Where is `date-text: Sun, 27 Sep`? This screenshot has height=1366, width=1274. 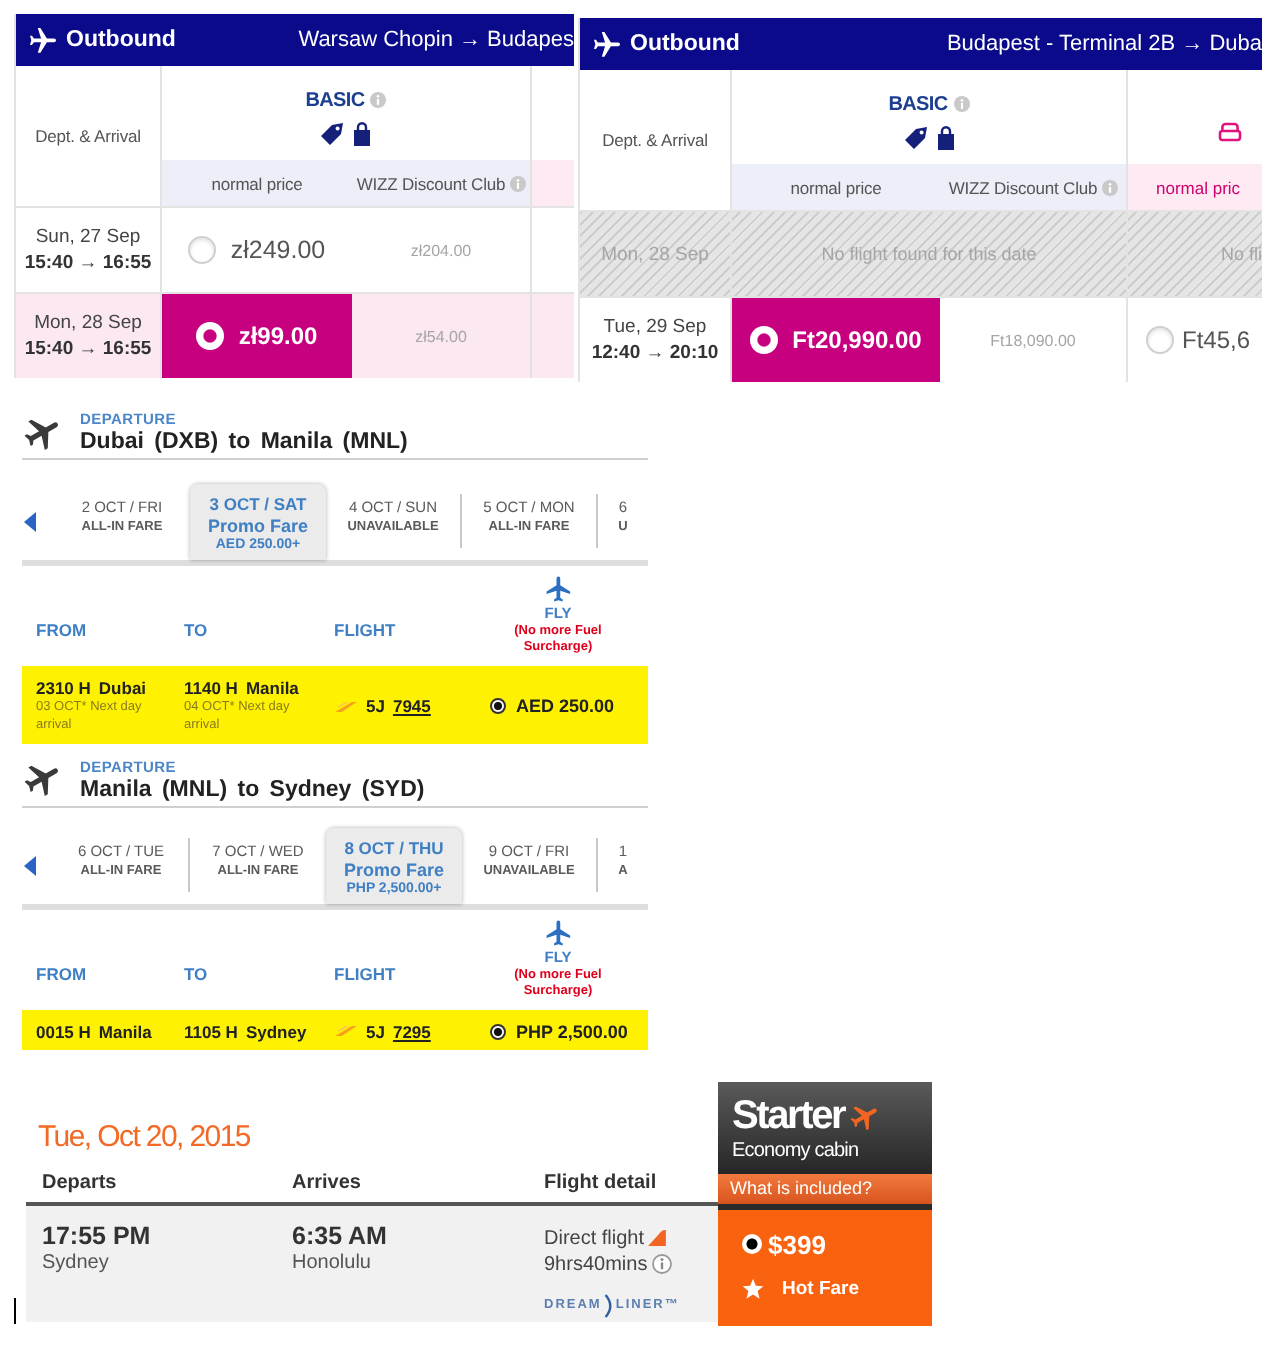 date-text: Sun, 27 Sep is located at coordinates (88, 237).